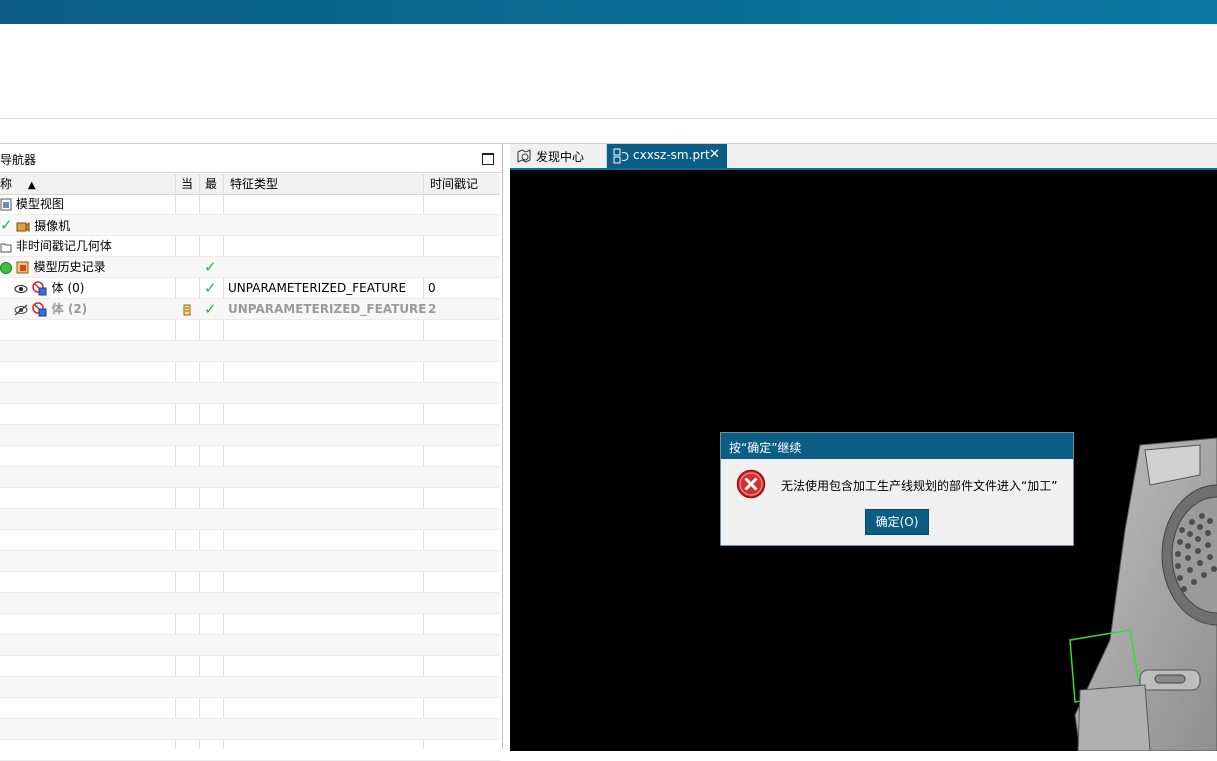 This screenshot has height=761, width=1217. Describe the element at coordinates (18, 184) in the screenshot. I see `column-name: 称 ▲` at that location.